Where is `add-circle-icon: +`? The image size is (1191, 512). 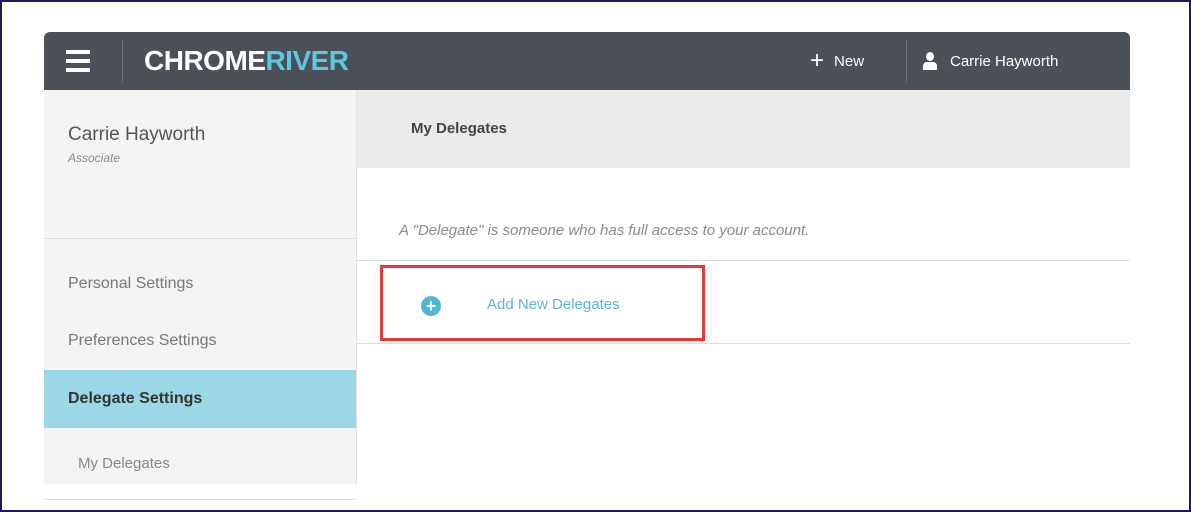
add-circle-icon: + is located at coordinates (431, 306).